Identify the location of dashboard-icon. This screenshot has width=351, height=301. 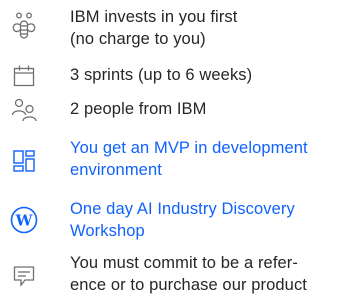
(24, 161).